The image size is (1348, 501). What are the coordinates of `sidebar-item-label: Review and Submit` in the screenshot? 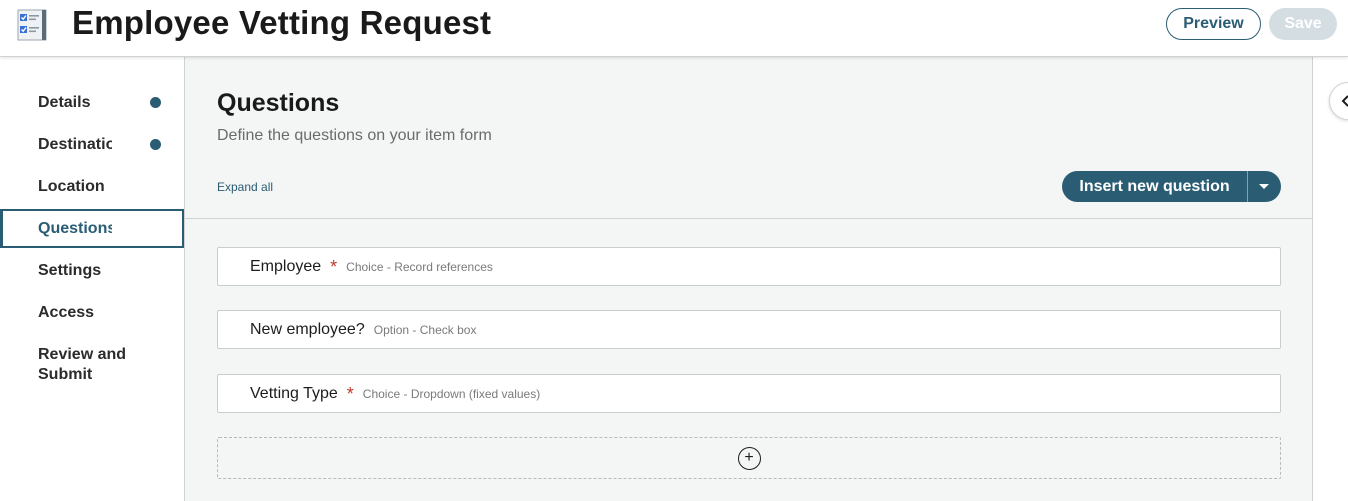 It's located at (82, 364).